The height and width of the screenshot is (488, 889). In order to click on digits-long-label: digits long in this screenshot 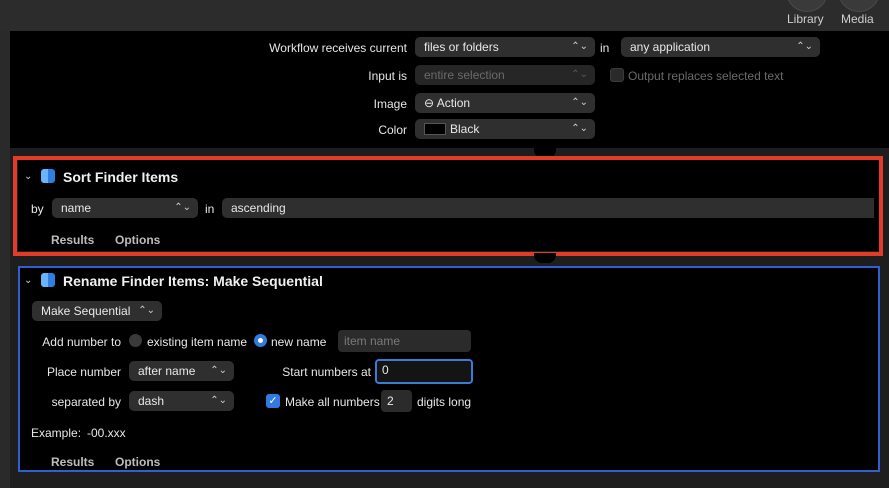, I will do `click(444, 402)`.